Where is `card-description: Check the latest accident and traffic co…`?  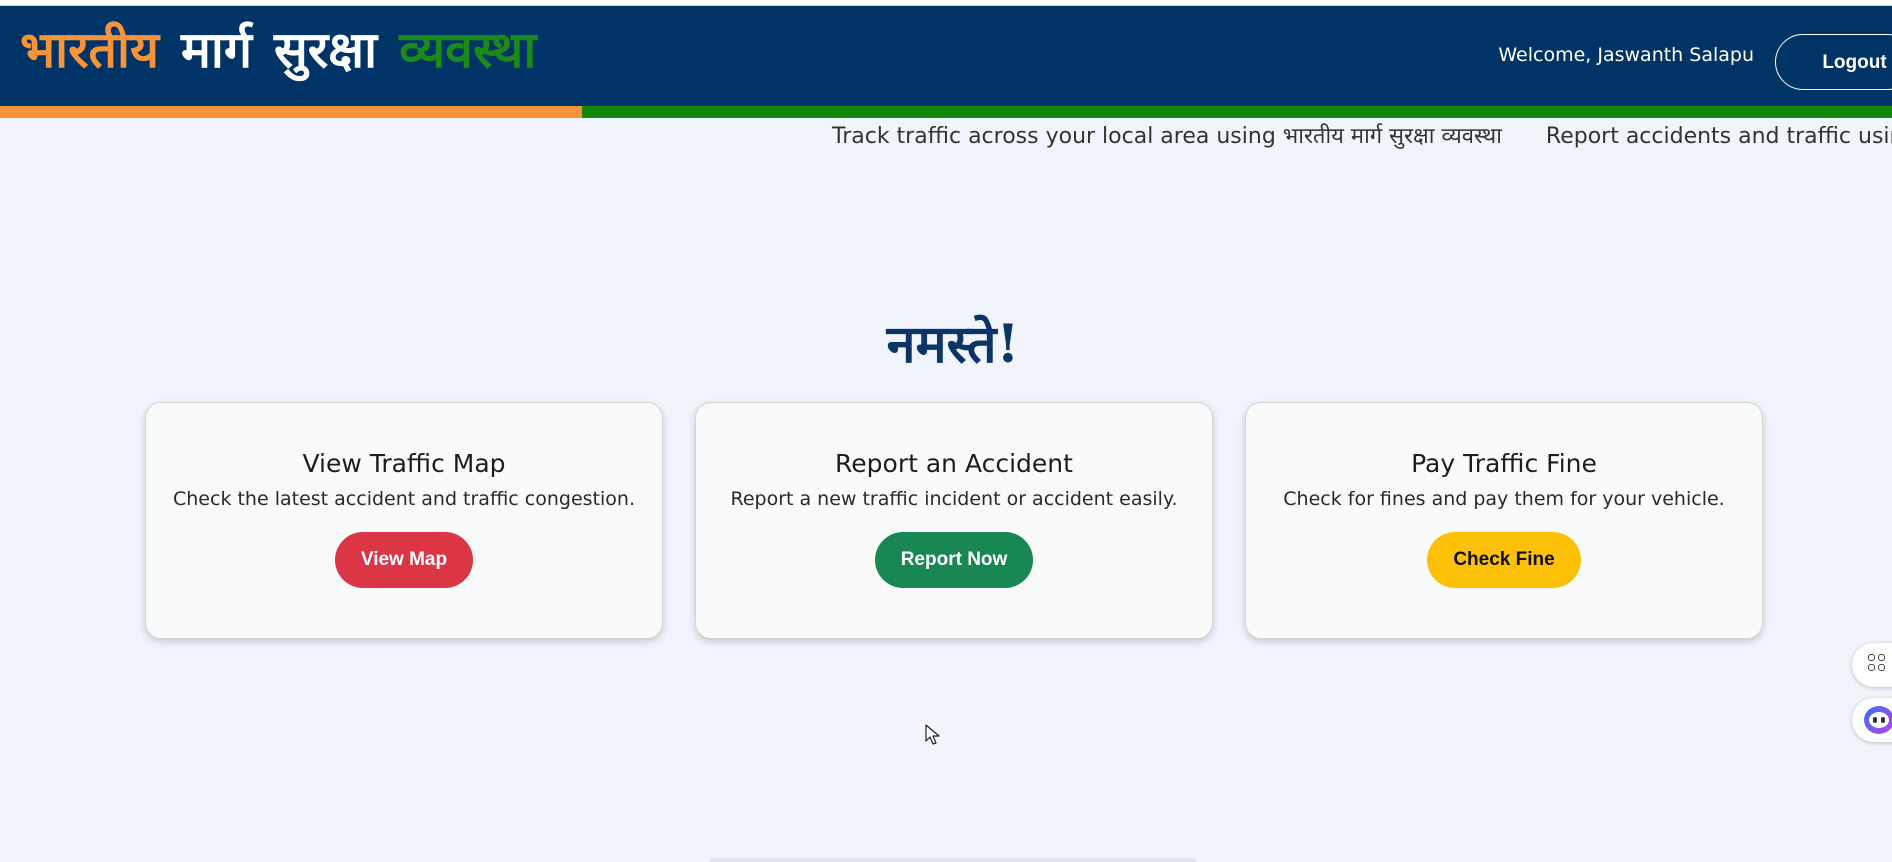
card-description: Check the latest accident and traffic co… is located at coordinates (404, 499).